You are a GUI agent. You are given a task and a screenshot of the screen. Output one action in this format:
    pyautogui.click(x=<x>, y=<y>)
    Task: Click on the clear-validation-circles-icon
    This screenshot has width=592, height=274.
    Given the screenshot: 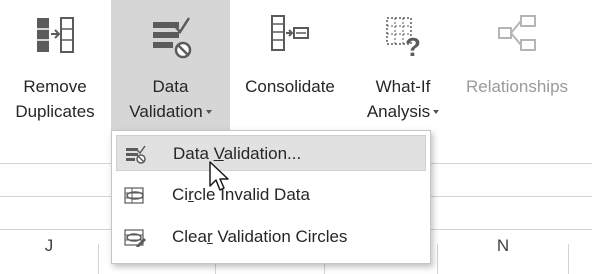 What is the action you would take?
    pyautogui.click(x=135, y=238)
    